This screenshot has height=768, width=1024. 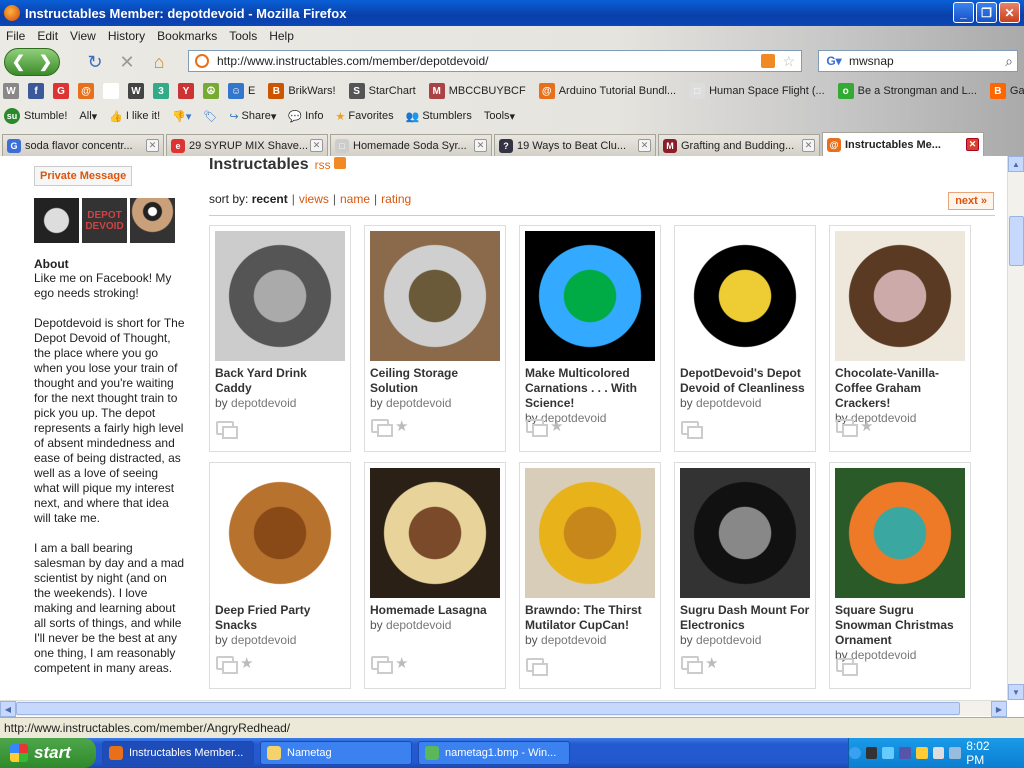 What do you see at coordinates (739, 145) in the screenshot?
I see `browser-tab: M Grafting and Budding... ✕` at bounding box center [739, 145].